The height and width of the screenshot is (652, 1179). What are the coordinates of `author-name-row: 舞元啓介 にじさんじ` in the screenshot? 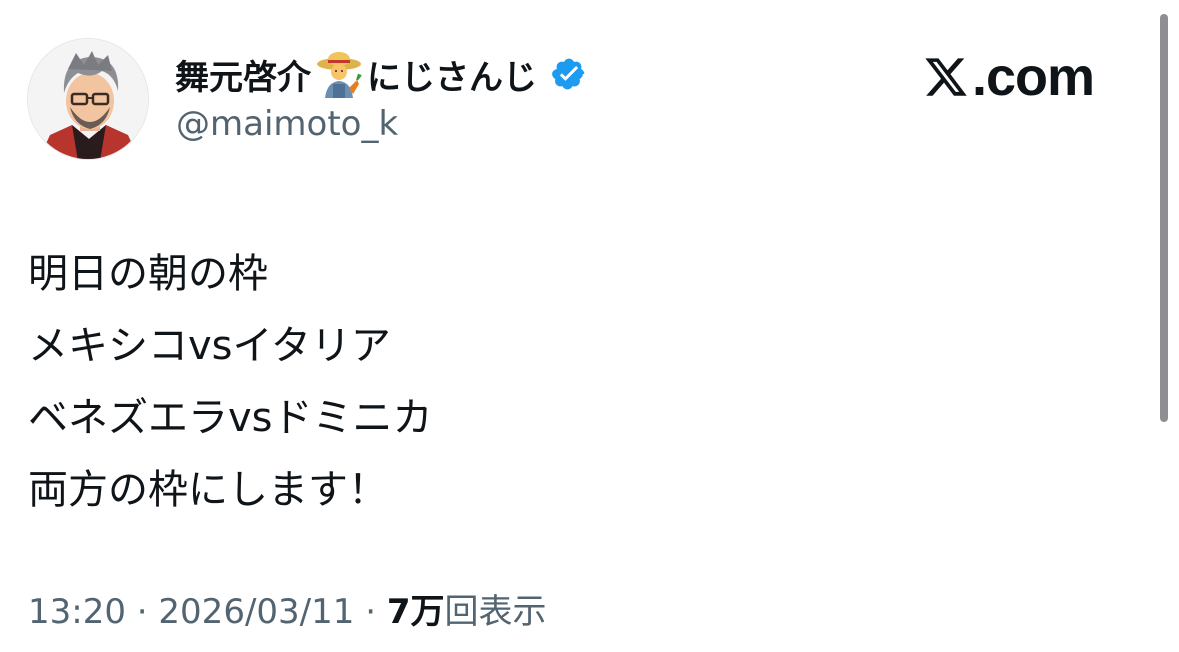 It's located at (381, 74).